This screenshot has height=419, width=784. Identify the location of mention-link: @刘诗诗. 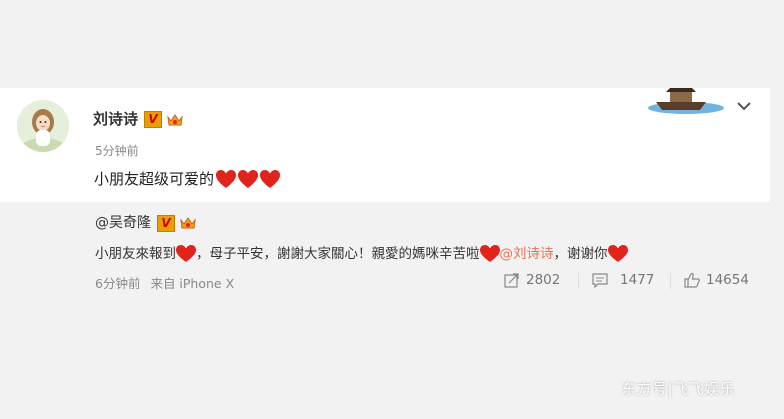
(527, 254).